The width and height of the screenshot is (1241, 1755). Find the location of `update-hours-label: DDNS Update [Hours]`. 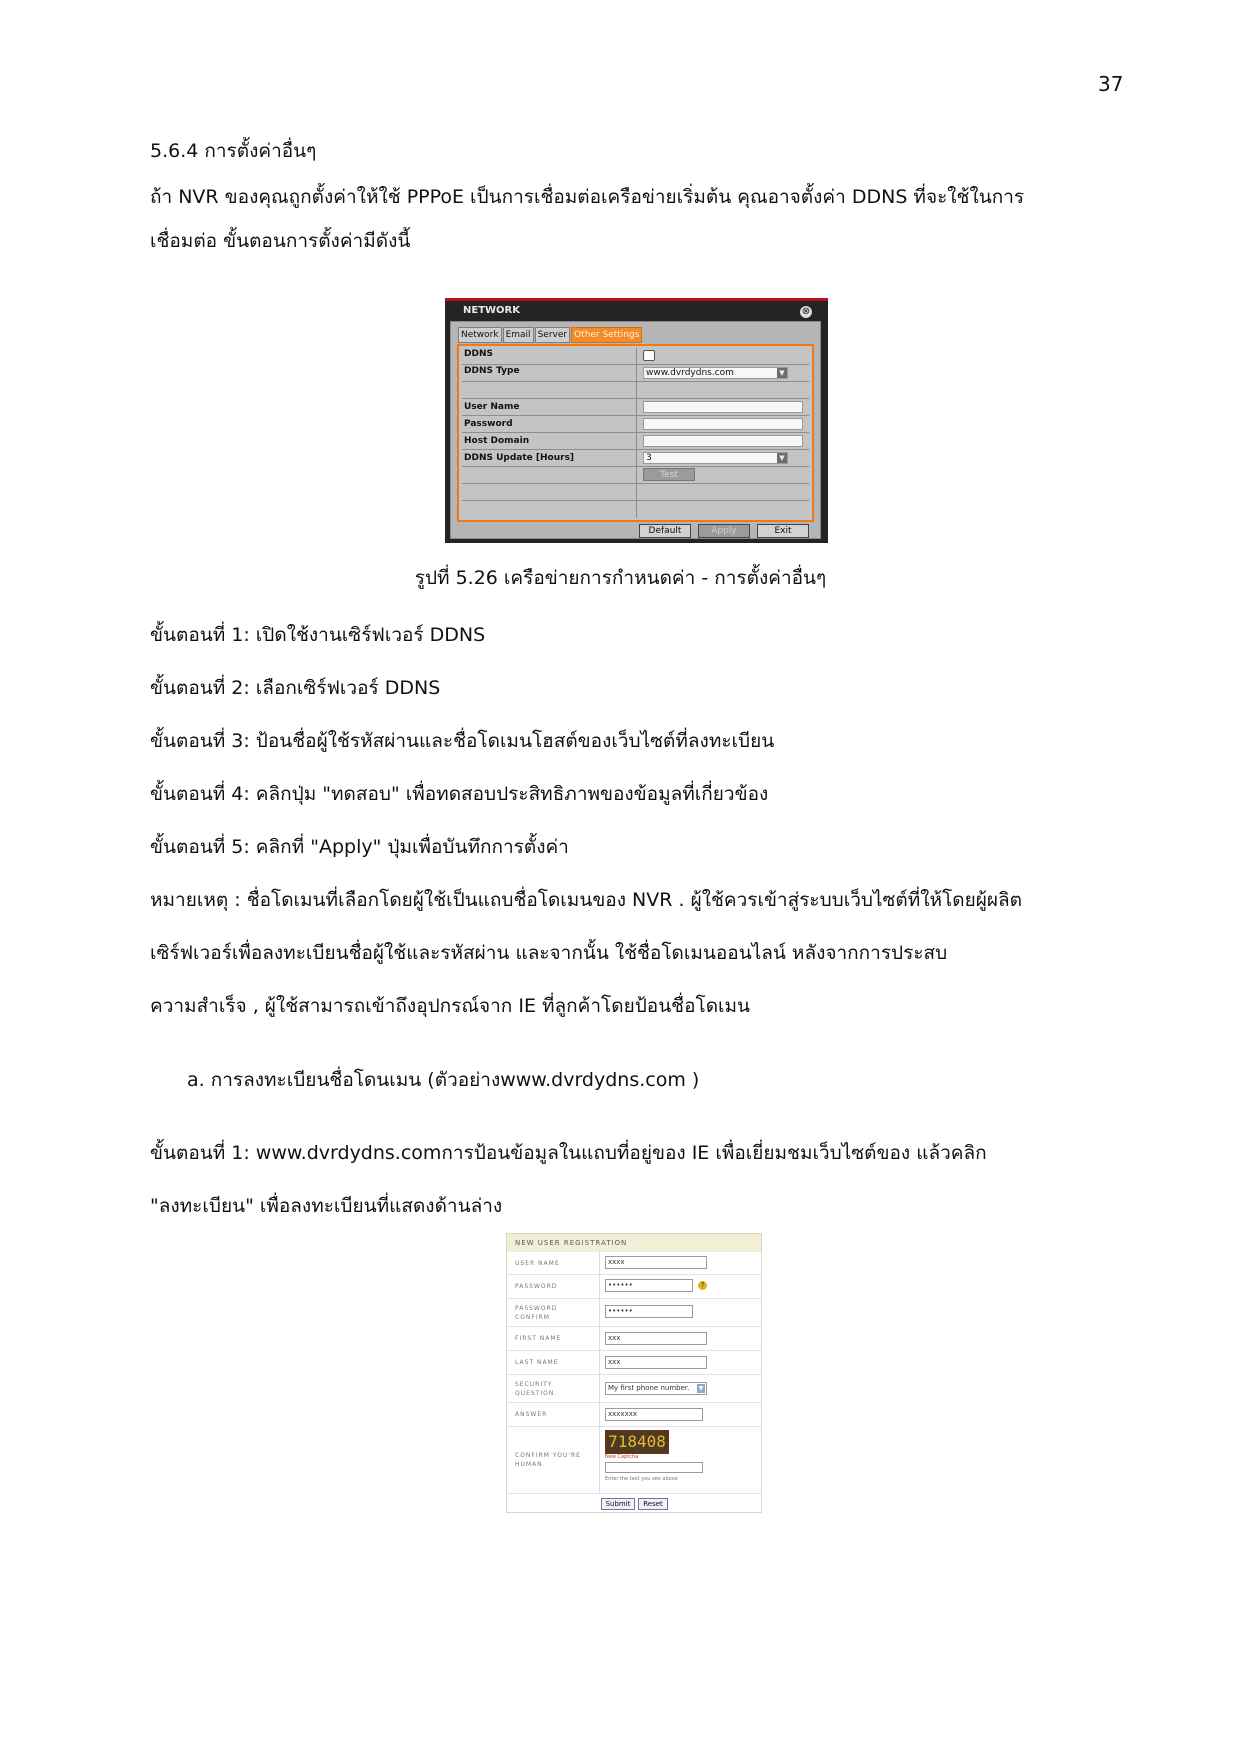

update-hours-label: DDNS Update [Hours] is located at coordinates (519, 458).